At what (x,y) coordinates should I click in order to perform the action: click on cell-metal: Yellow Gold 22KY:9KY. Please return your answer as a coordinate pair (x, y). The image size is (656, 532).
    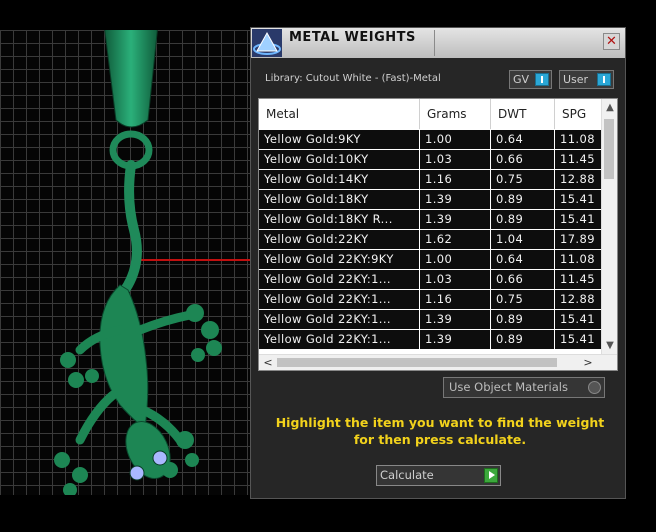
    Looking at the image, I should click on (339, 259).